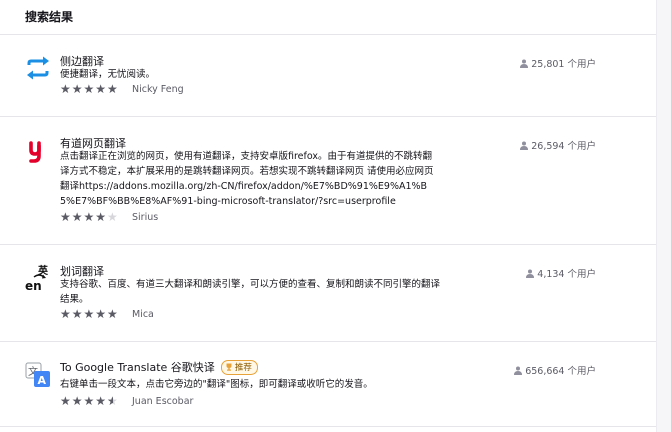 This screenshot has height=432, width=671. I want to click on google-translate-icon: 文 A, so click(38, 375).